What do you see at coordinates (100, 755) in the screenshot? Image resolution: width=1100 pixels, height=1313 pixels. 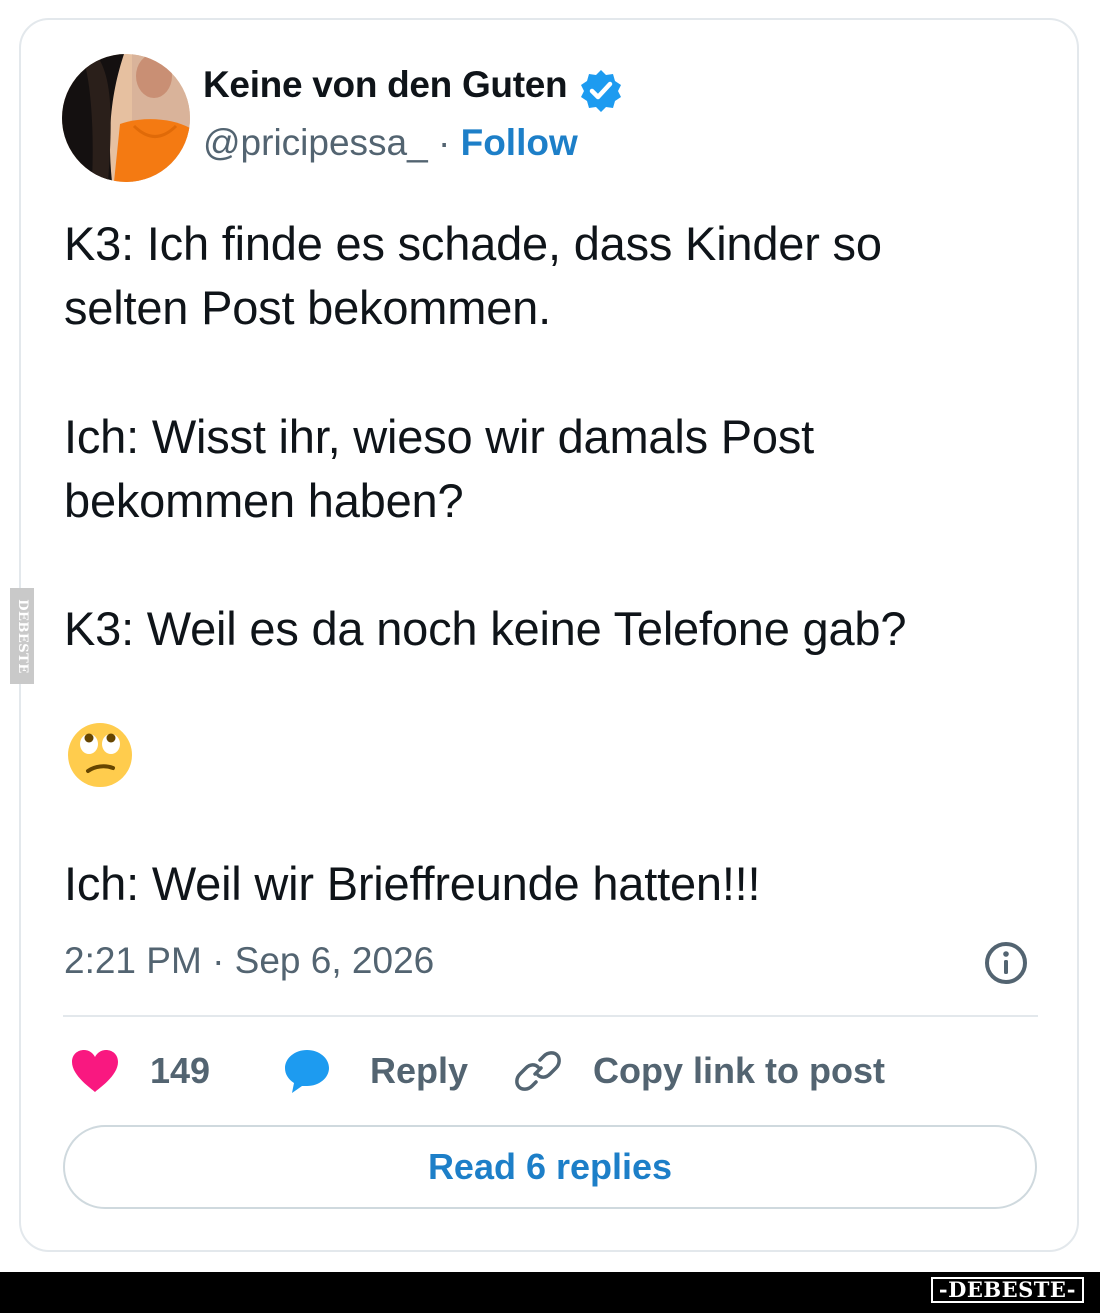 I see `face-with-rolling-eyes-icon` at bounding box center [100, 755].